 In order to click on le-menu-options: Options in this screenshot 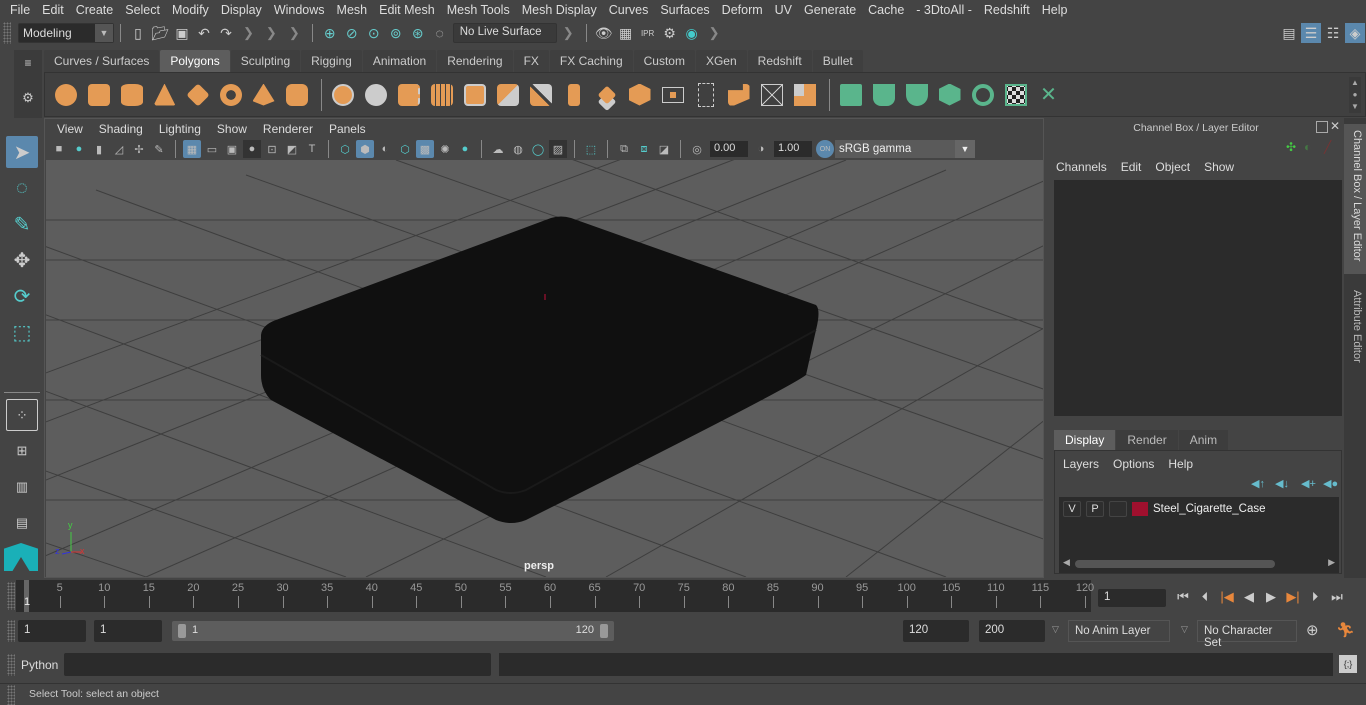, I will do `click(1133, 464)`.